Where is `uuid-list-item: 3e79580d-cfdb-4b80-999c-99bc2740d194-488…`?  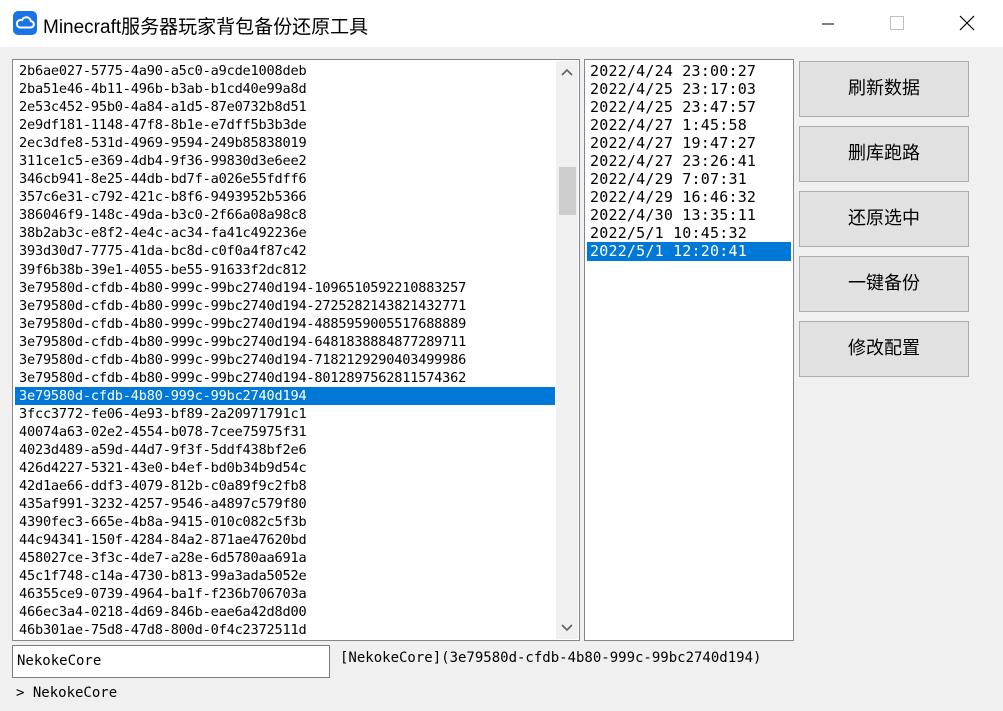
uuid-list-item: 3e79580d-cfdb-4b80-999c-99bc2740d194-488… is located at coordinates (285, 324).